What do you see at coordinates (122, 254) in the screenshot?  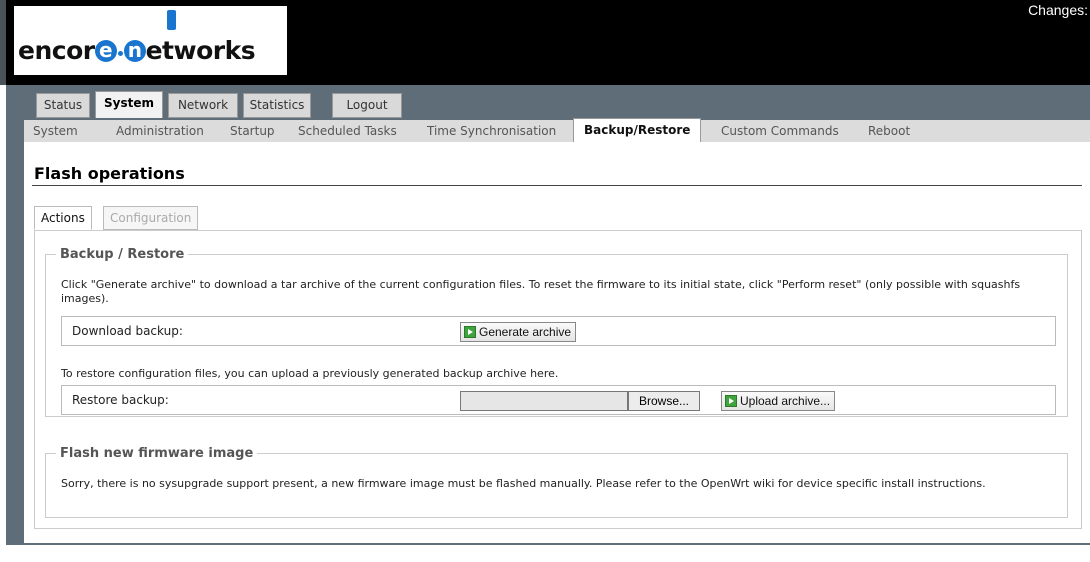 I see `backup-restore-legend: Backup / Restore` at bounding box center [122, 254].